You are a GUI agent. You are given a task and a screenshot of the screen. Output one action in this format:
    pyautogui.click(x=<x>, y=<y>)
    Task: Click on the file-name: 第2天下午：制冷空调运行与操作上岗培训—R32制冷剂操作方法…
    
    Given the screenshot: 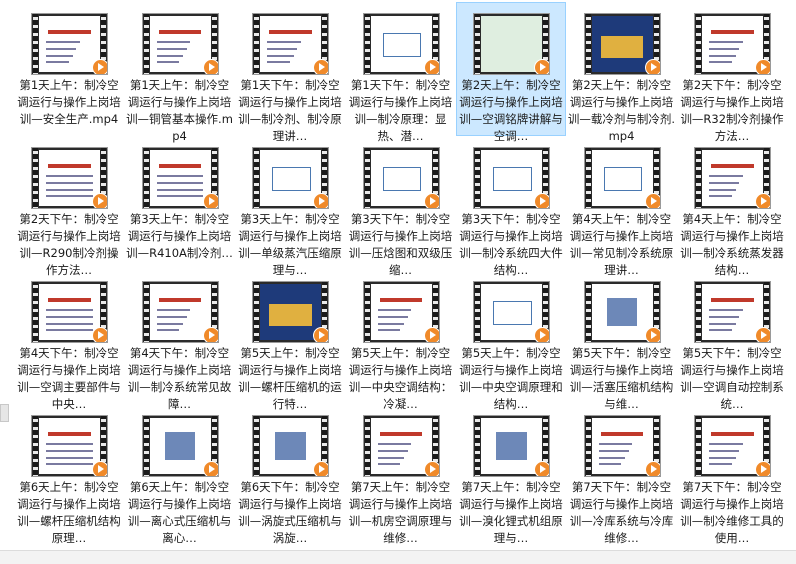 What is the action you would take?
    pyautogui.click(x=732, y=110)
    